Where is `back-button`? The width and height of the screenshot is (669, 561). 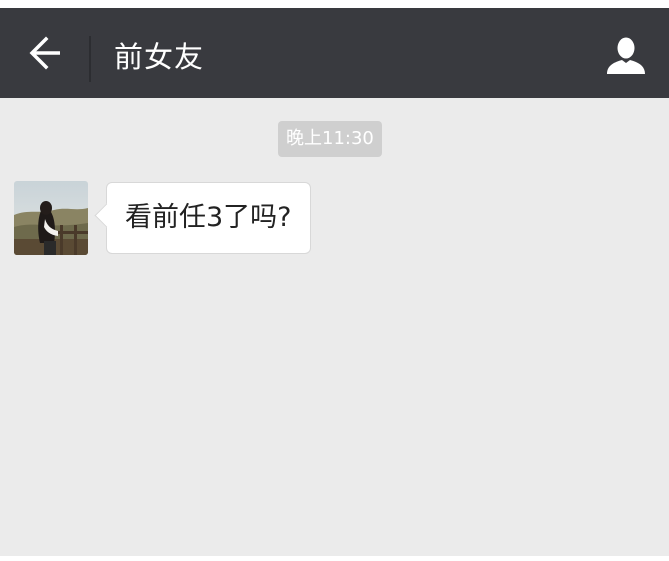 back-button is located at coordinates (45, 53).